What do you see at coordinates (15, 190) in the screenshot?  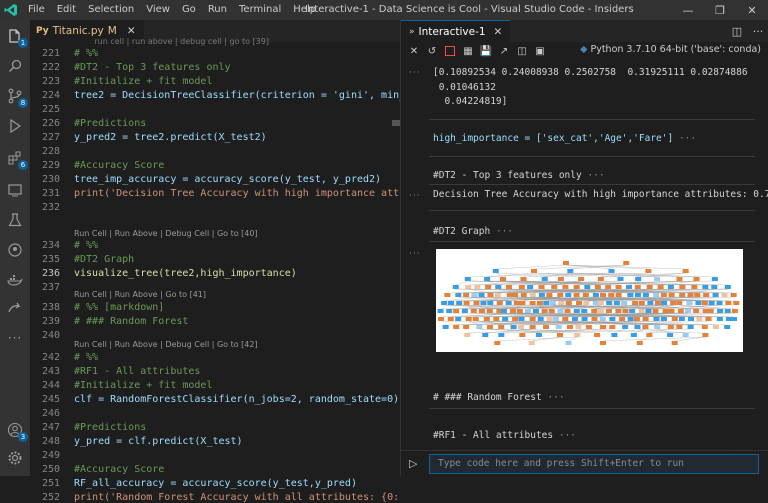 I see `remote-explorer-icon` at bounding box center [15, 190].